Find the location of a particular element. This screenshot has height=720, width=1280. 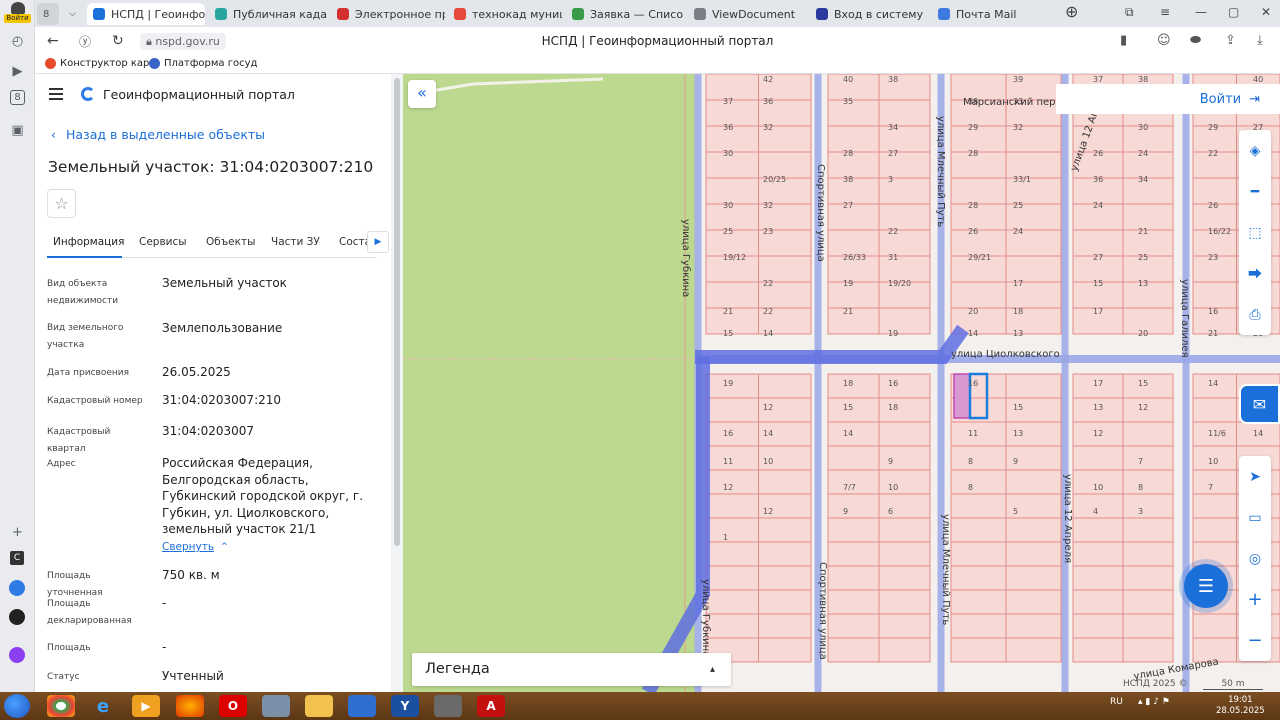

reload-icon: ↻ is located at coordinates (118, 41).